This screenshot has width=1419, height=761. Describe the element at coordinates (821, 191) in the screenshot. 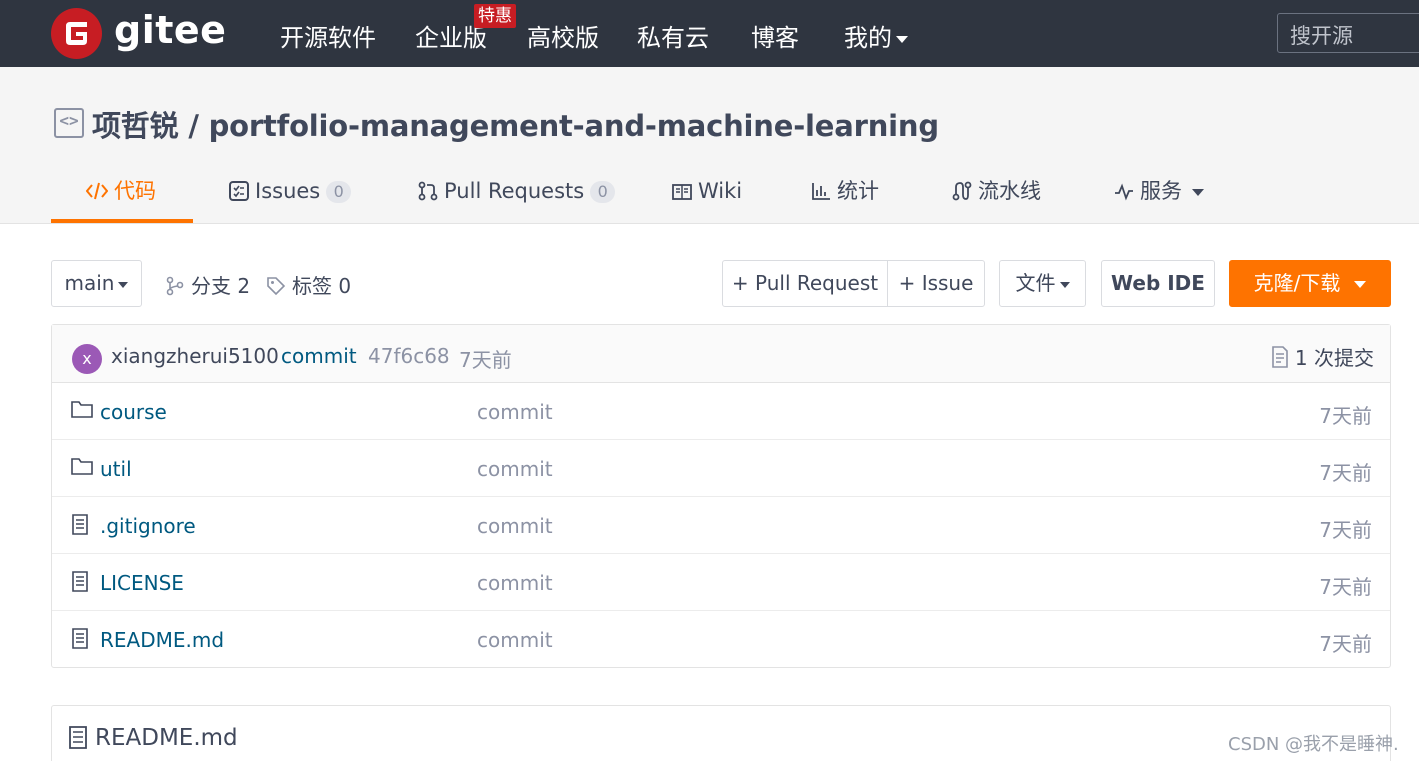

I see `stats-bar-icon` at that location.